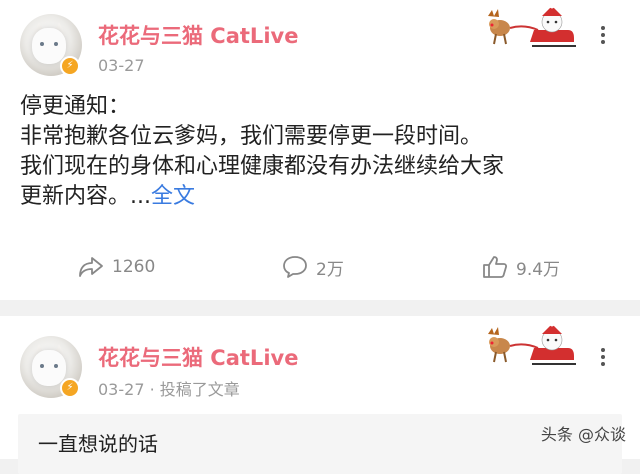 This screenshot has width=640, height=474. Describe the element at coordinates (262, 166) in the screenshot. I see `post-line: 我们现在的身体和心理健康都没有办法继续给大家` at that location.